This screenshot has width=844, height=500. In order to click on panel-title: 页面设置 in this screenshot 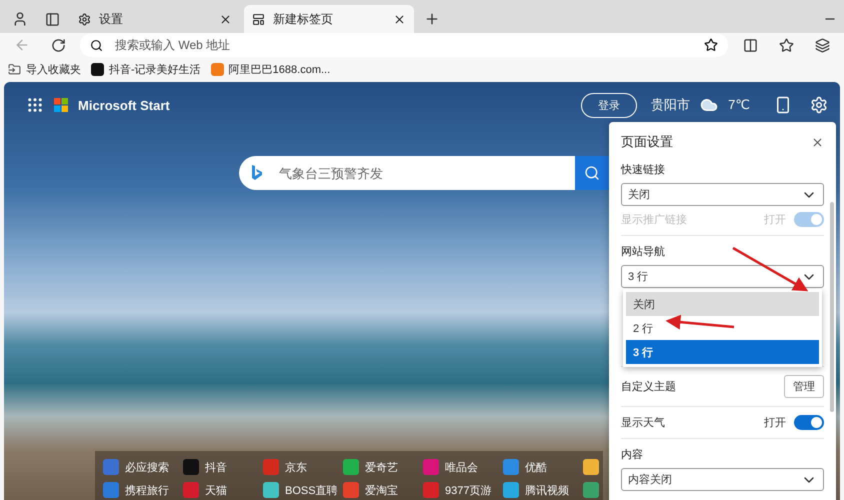, I will do `click(647, 142)`.